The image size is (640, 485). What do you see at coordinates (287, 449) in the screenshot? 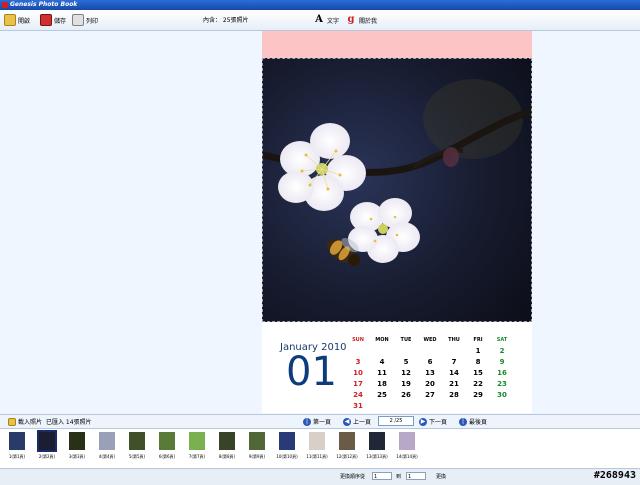
I see `thumbnail-item: 10(第10頁)` at bounding box center [287, 449].